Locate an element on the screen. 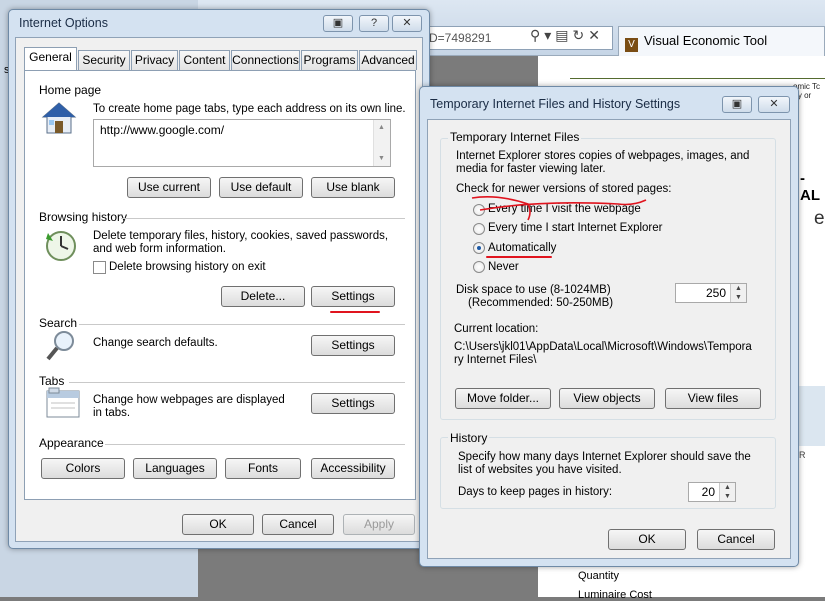  page-label-quantity: Quantity is located at coordinates (598, 576).